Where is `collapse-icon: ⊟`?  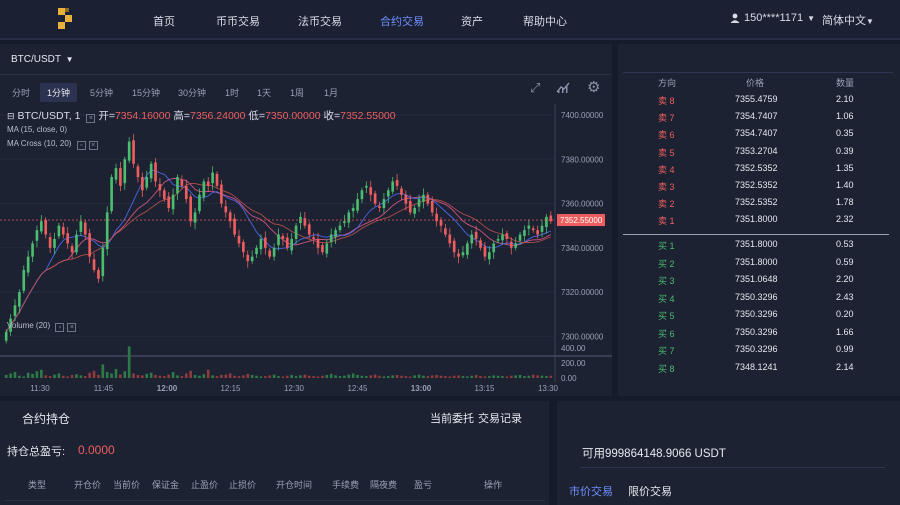
collapse-icon: ⊟ is located at coordinates (11, 116).